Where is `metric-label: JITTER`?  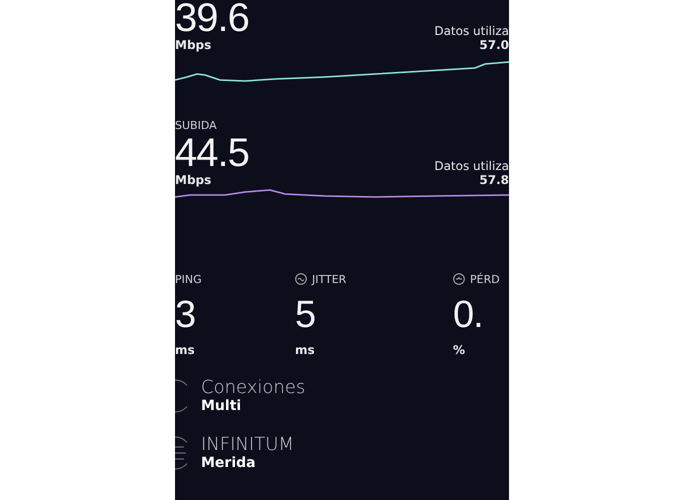 metric-label: JITTER is located at coordinates (329, 279).